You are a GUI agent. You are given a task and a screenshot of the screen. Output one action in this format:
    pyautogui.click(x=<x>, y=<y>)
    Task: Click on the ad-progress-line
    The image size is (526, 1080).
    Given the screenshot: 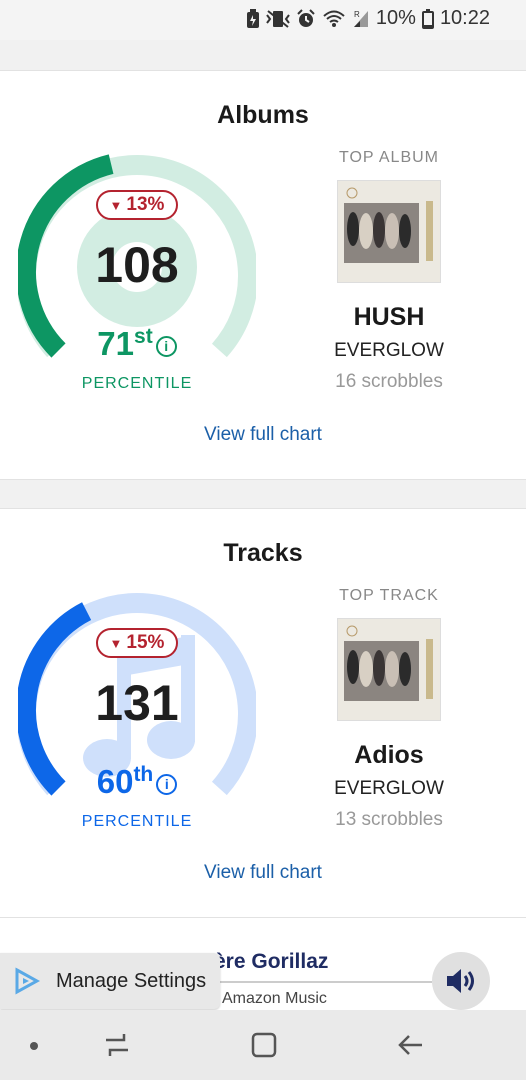 What is the action you would take?
    pyautogui.click(x=326, y=982)
    